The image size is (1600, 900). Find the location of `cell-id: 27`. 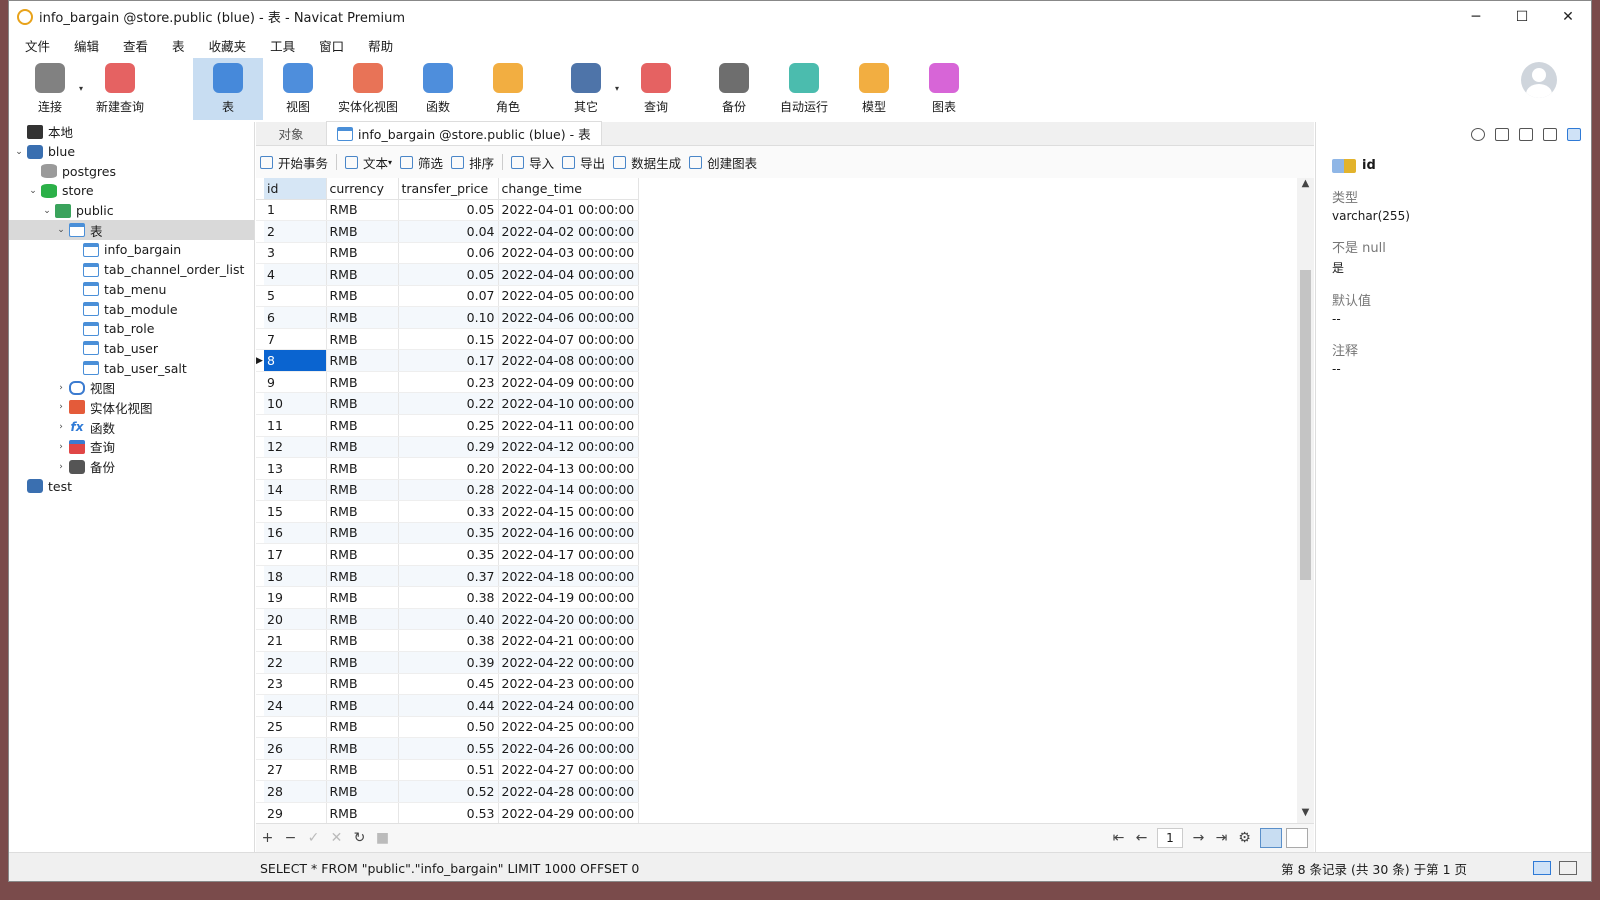

cell-id: 27 is located at coordinates (295, 770).